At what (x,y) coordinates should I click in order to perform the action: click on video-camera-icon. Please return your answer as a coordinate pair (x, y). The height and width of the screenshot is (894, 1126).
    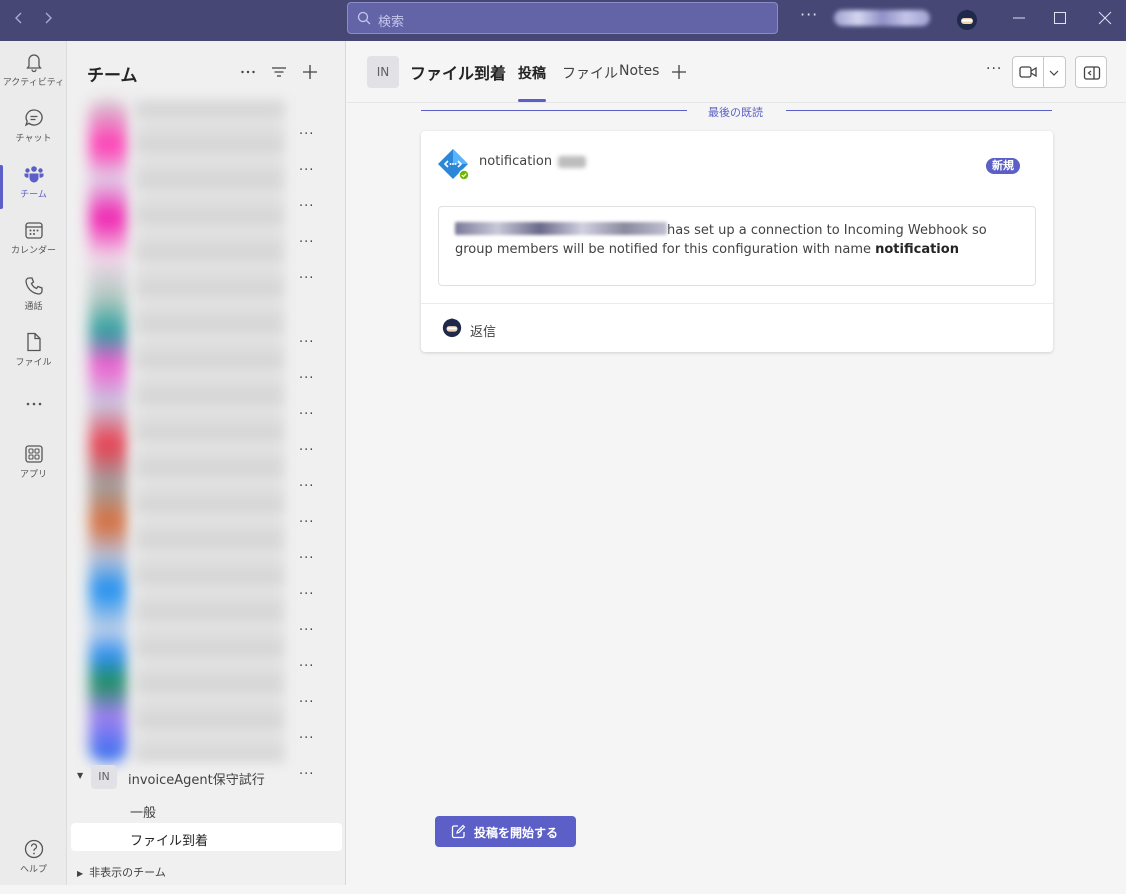
    Looking at the image, I should click on (1028, 72).